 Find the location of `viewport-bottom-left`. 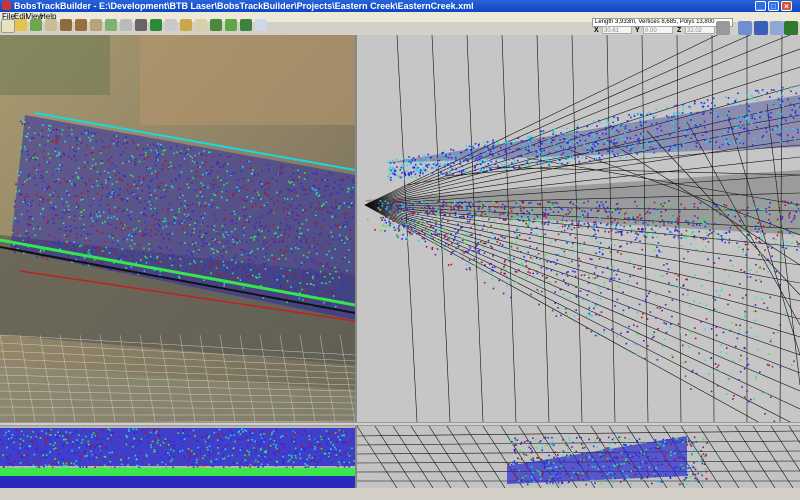

viewport-bottom-left is located at coordinates (177, 457).